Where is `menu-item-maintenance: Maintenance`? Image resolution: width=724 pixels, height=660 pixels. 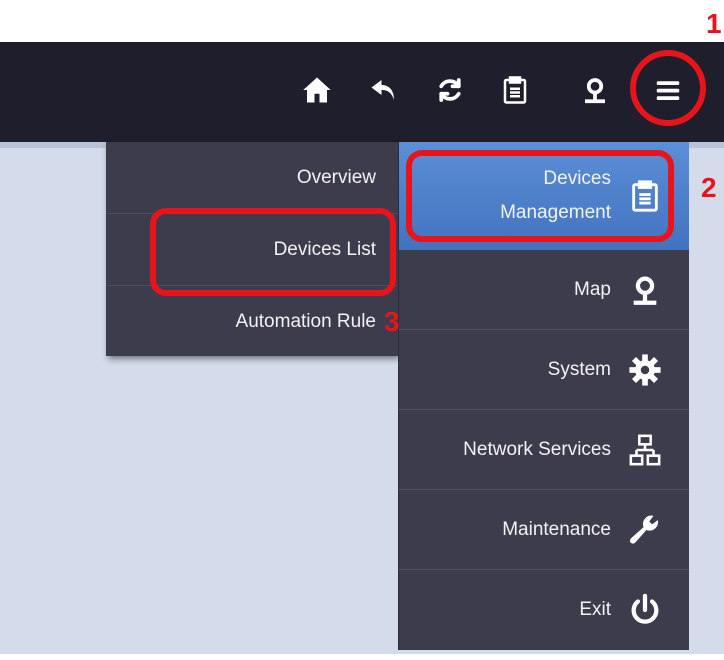 menu-item-maintenance: Maintenance is located at coordinates (544, 530).